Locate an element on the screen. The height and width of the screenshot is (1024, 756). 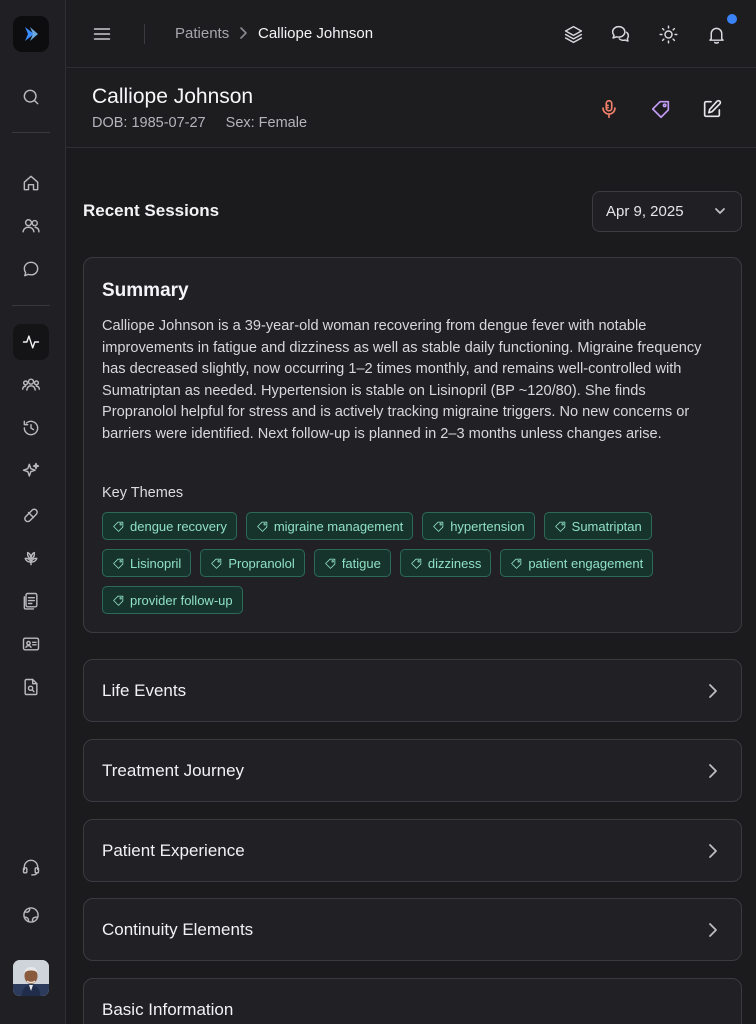
theme-tag: patient engagement is located at coordinates (577, 563).